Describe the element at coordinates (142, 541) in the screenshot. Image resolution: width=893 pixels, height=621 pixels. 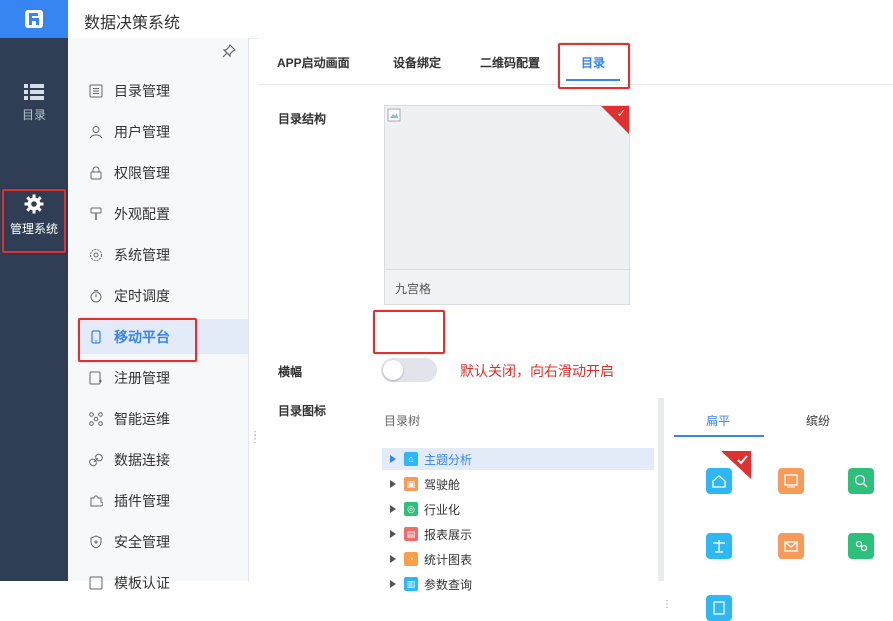
I see `menu-item-label: 安全管理` at that location.